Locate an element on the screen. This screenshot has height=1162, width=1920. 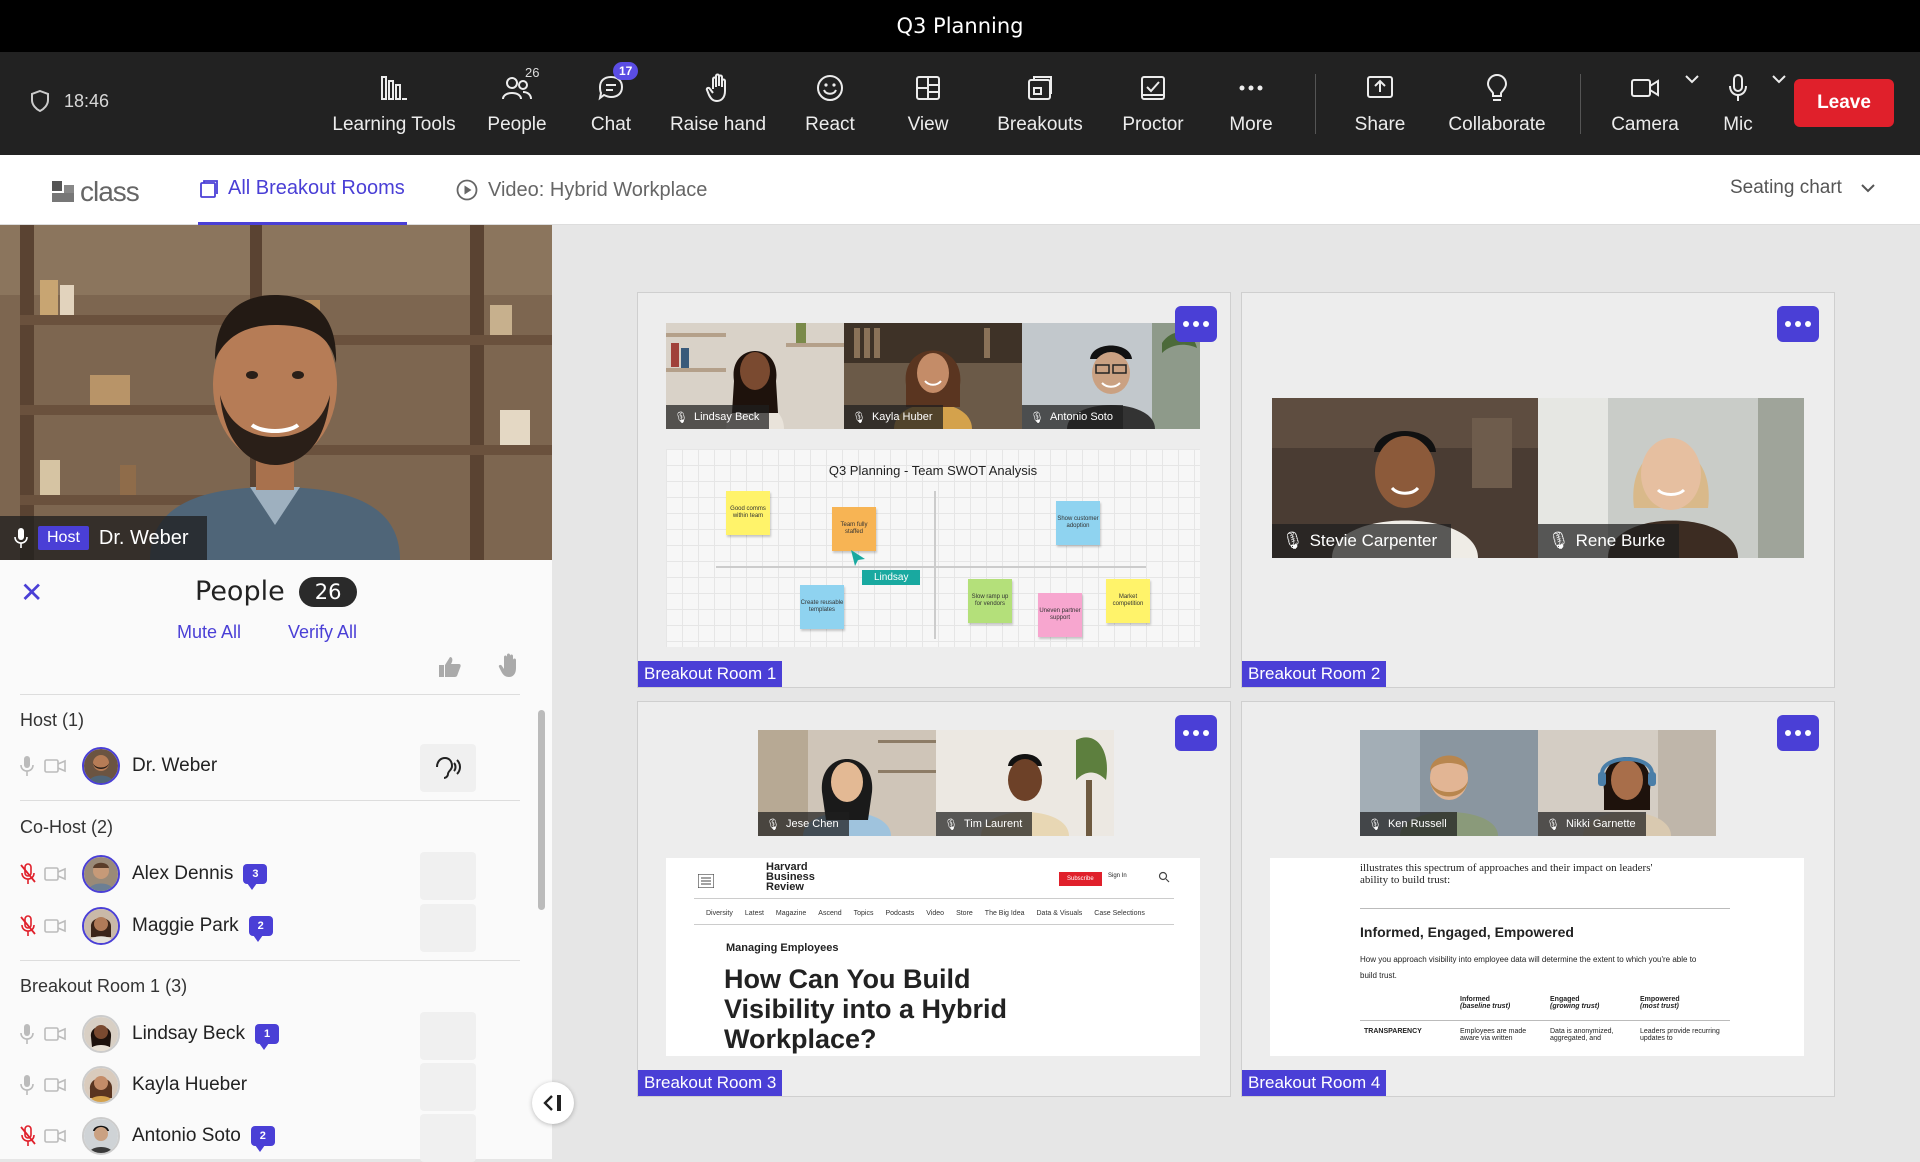
breakouts-button: Breakouts is located at coordinates (1040, 108).